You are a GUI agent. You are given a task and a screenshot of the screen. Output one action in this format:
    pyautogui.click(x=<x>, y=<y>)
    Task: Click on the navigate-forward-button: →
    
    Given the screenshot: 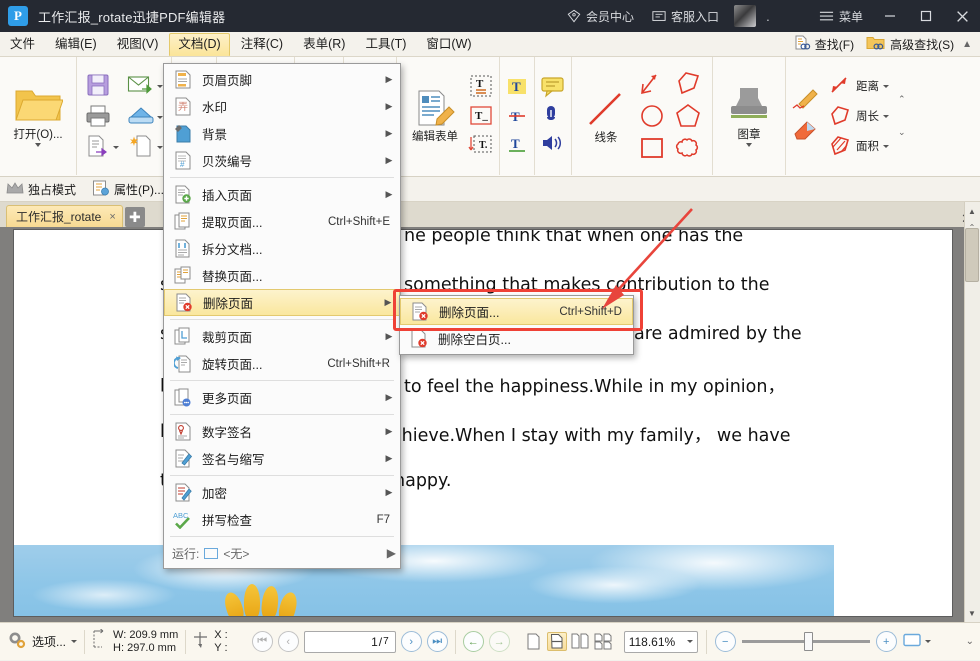 What is the action you would take?
    pyautogui.click(x=499, y=641)
    